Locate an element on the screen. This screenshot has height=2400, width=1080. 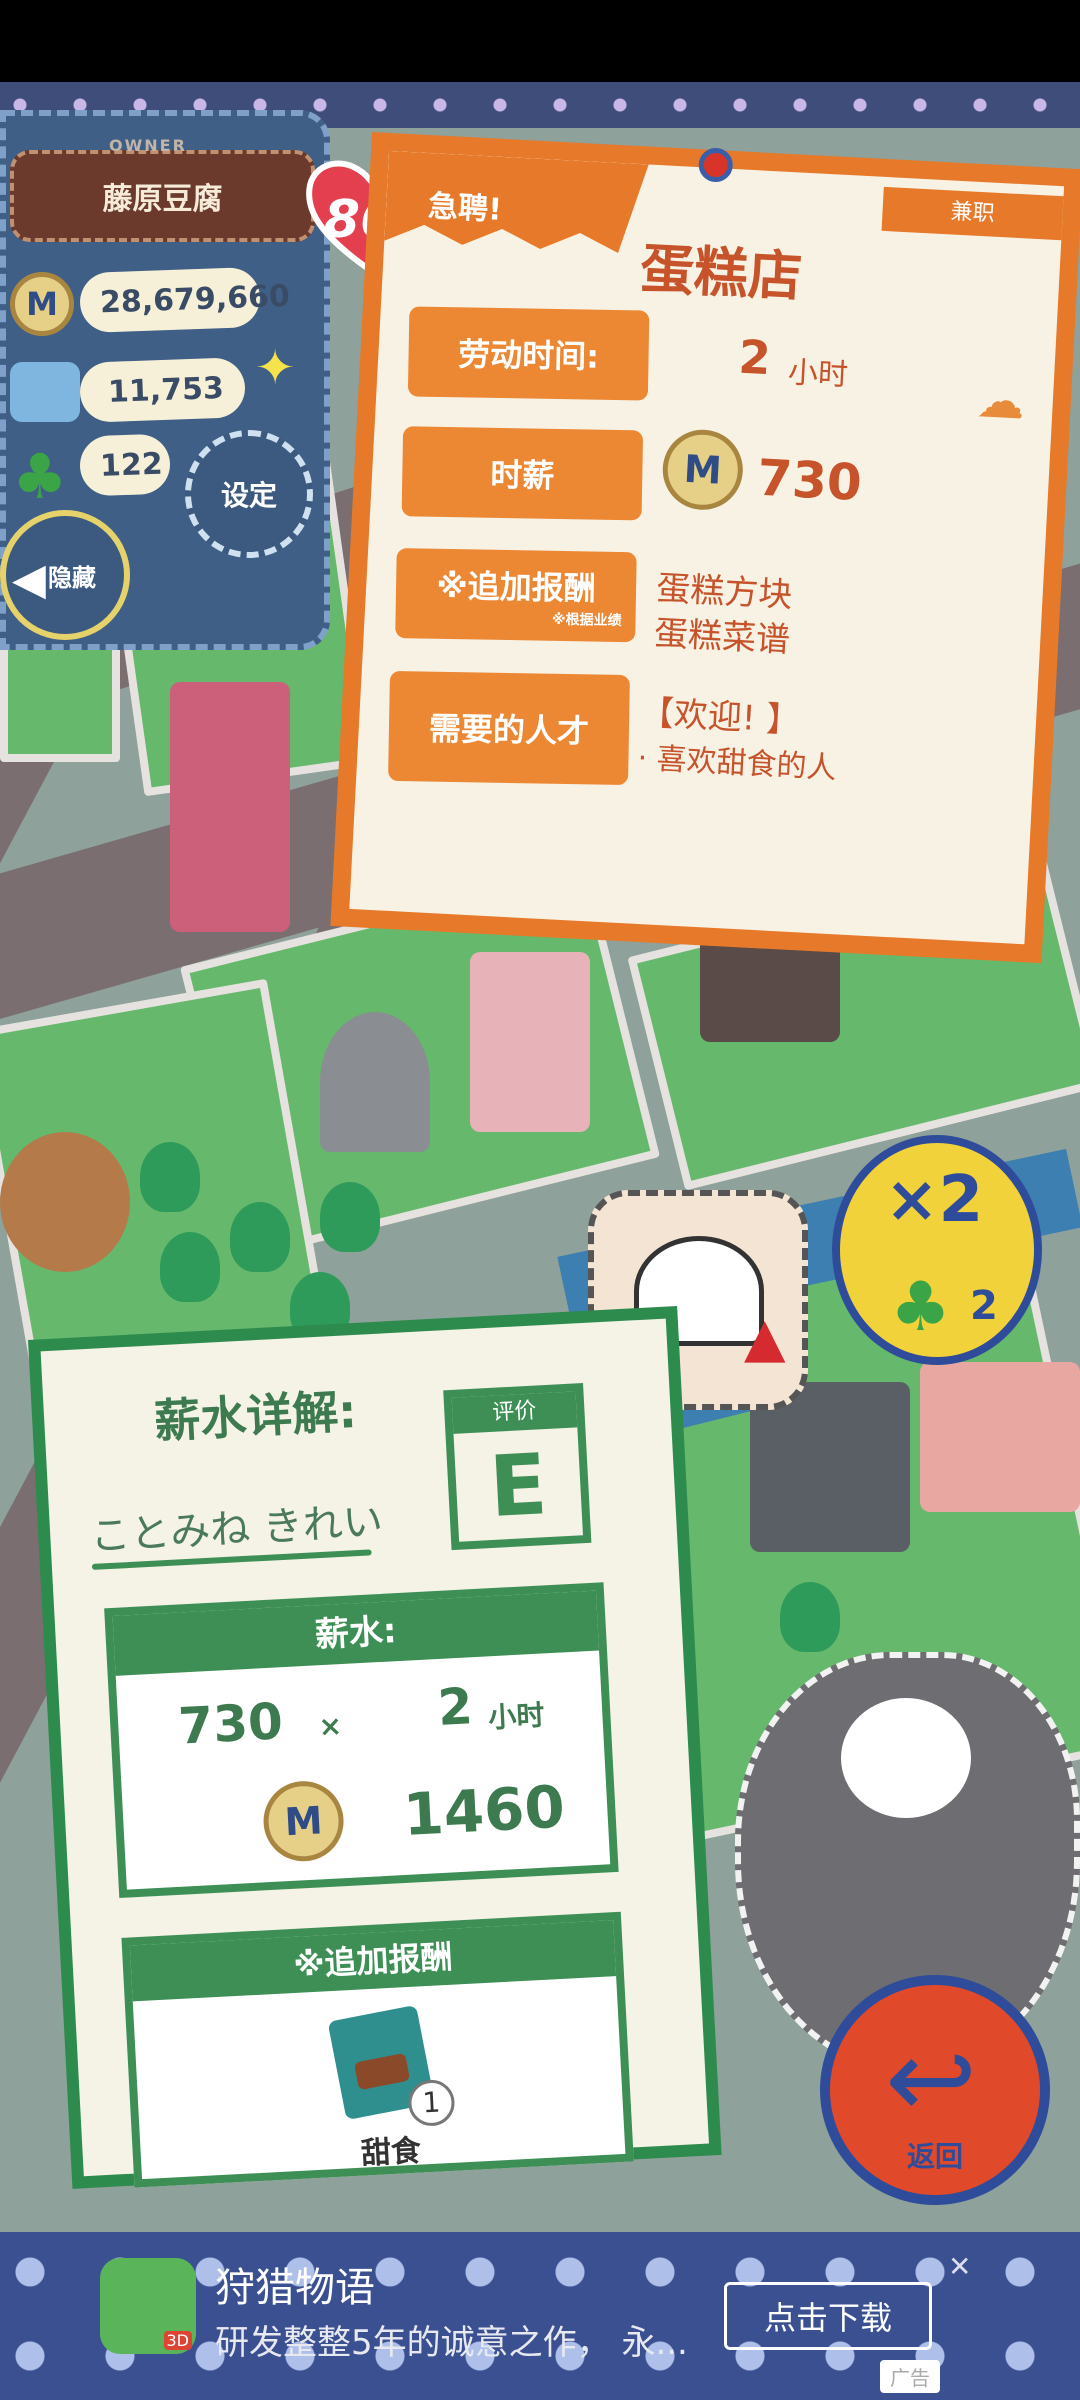
hourly-wage-label: 时薪 is located at coordinates (522, 473).